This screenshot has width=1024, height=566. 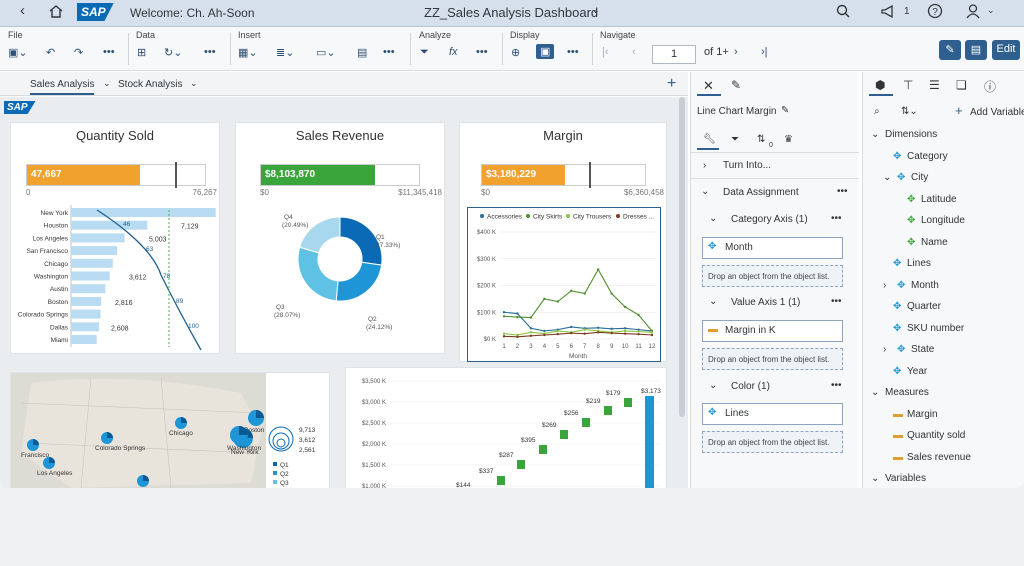 I want to click on data-source-icon: ⊞, so click(x=141, y=52).